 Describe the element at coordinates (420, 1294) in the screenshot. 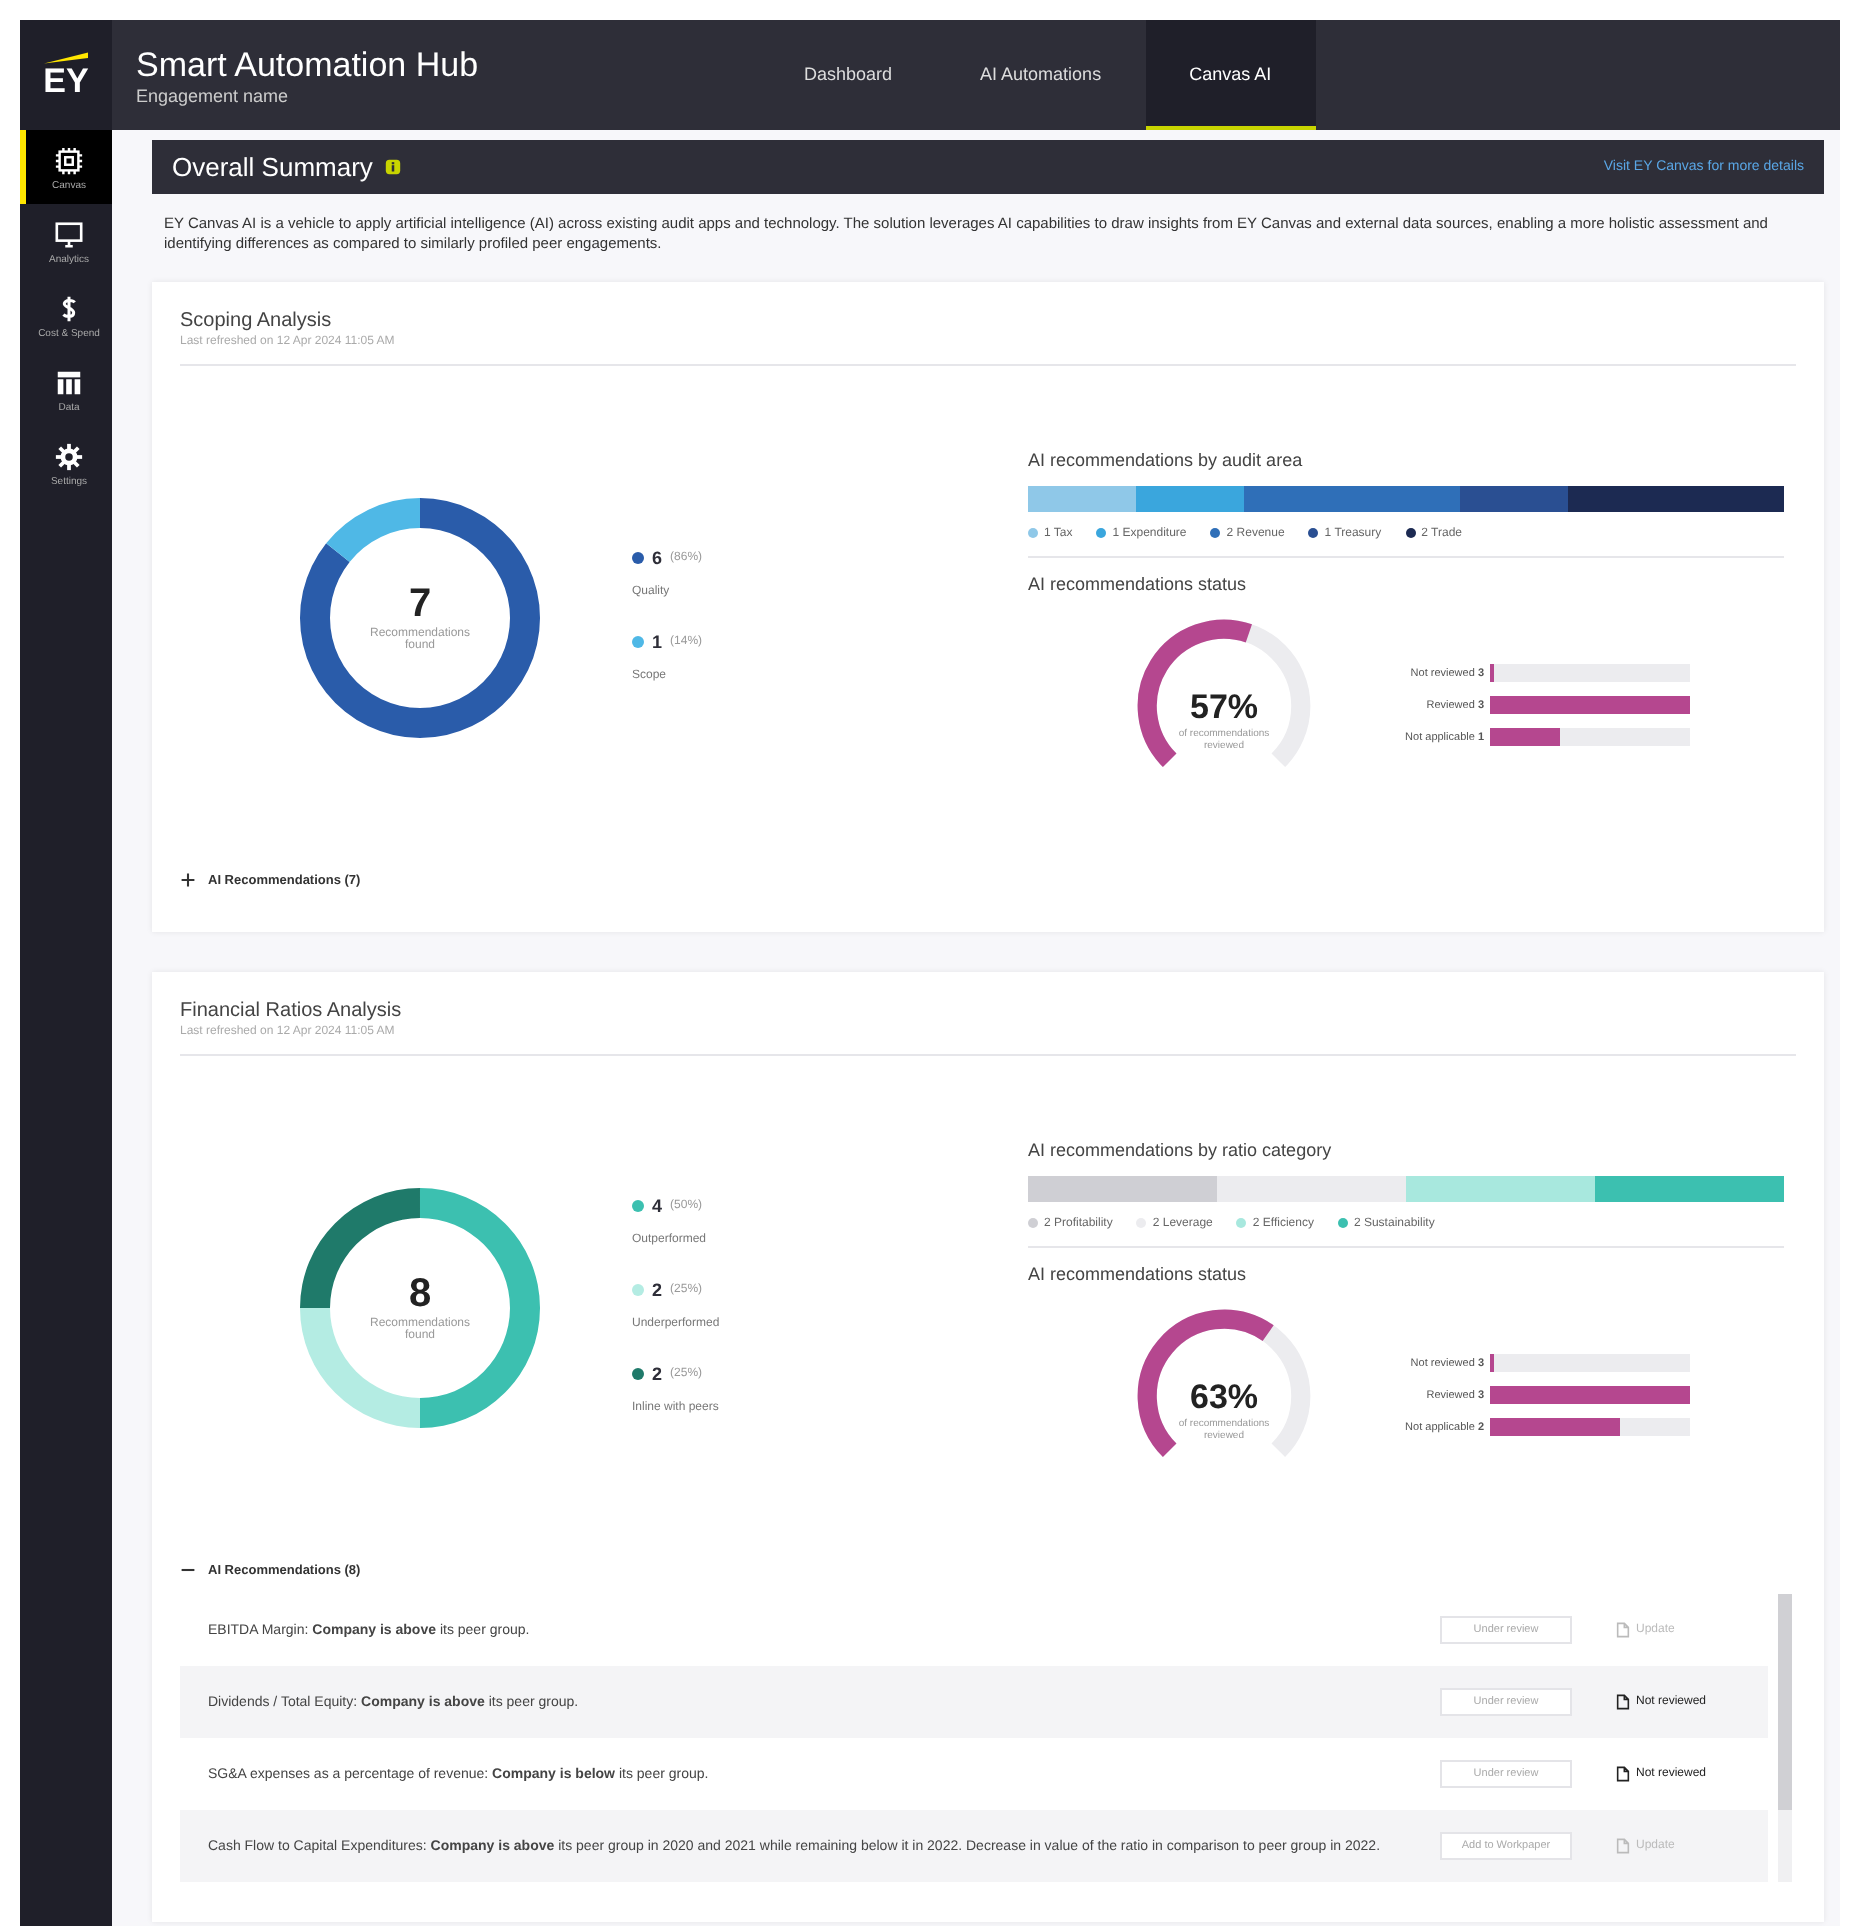

I see `total-count: 8` at that location.